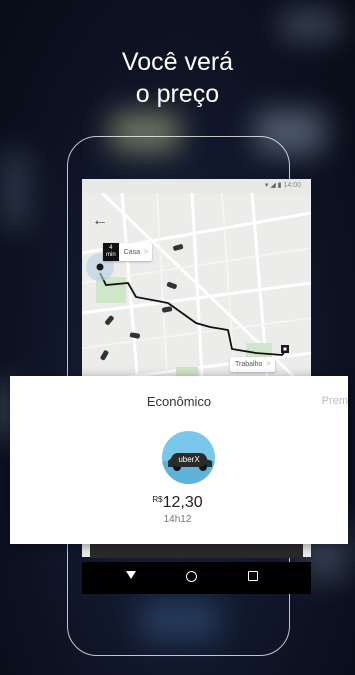 Image resolution: width=355 pixels, height=675 pixels. Describe the element at coordinates (196, 551) in the screenshot. I see `request-bar` at that location.